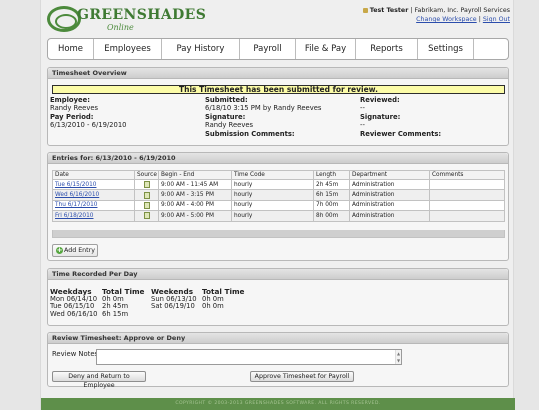  What do you see at coordinates (76, 354) in the screenshot?
I see `review-notes-label: Review Notes:` at bounding box center [76, 354].